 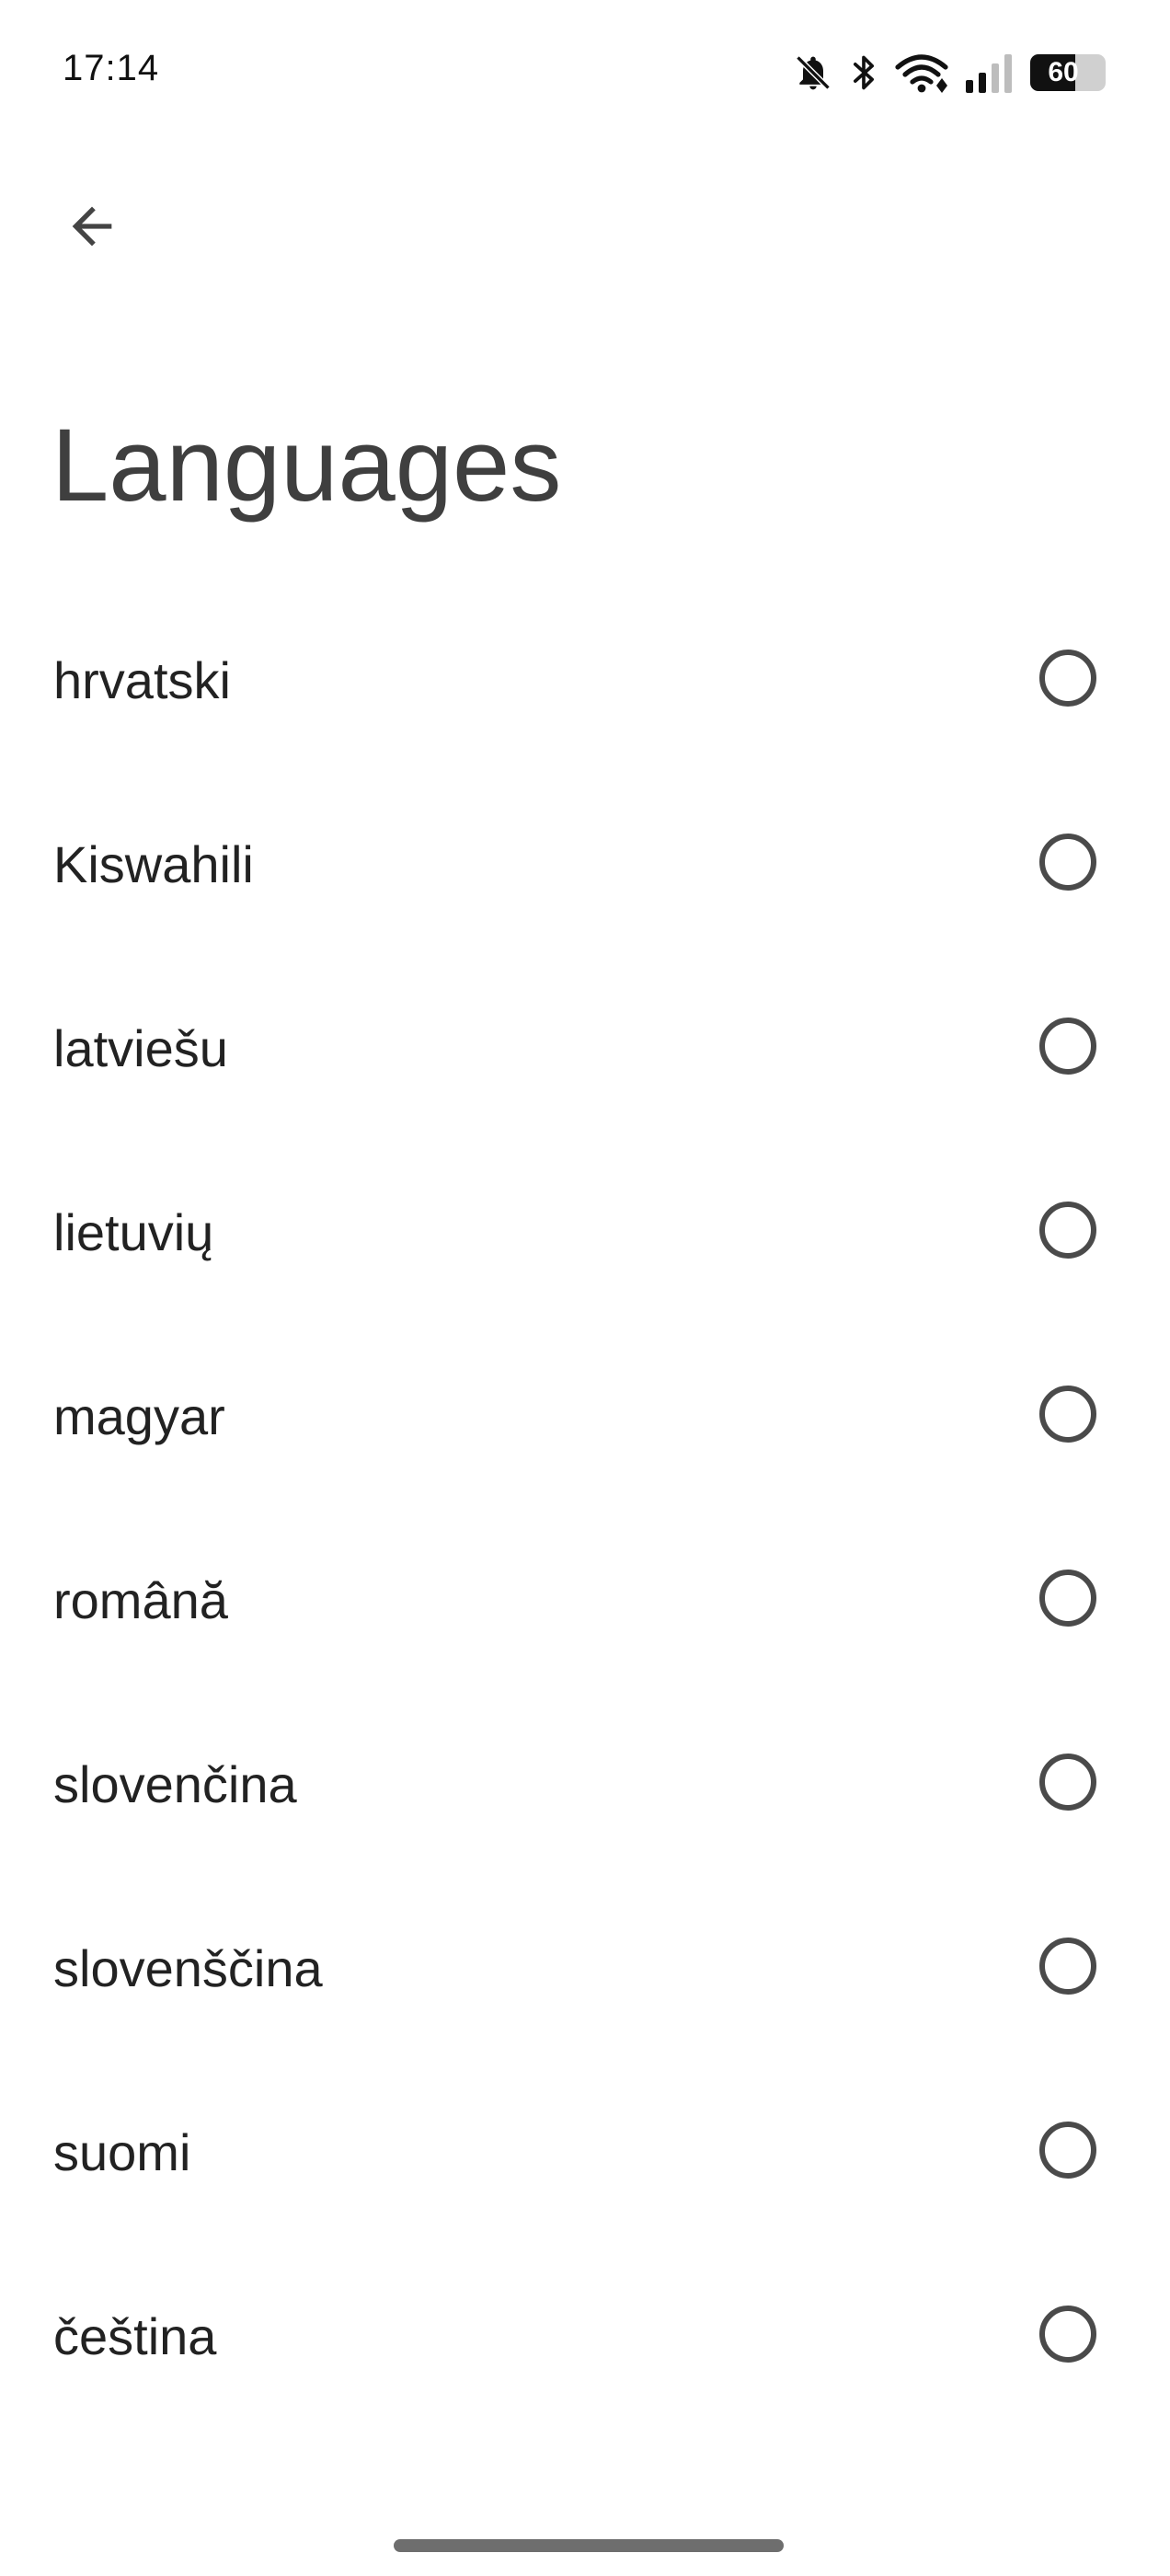 I want to click on page-title: Languages, so click(x=307, y=465).